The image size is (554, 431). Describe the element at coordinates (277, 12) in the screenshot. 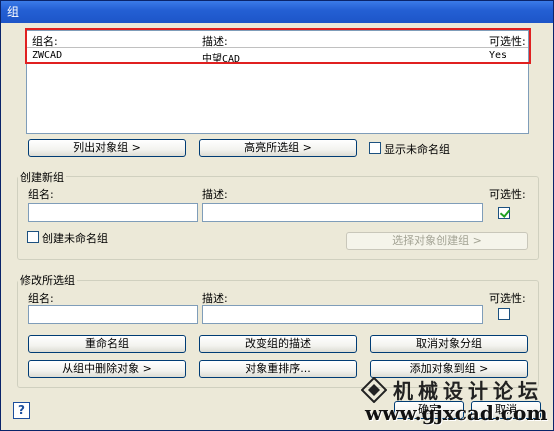

I see `title-bar: 组` at that location.